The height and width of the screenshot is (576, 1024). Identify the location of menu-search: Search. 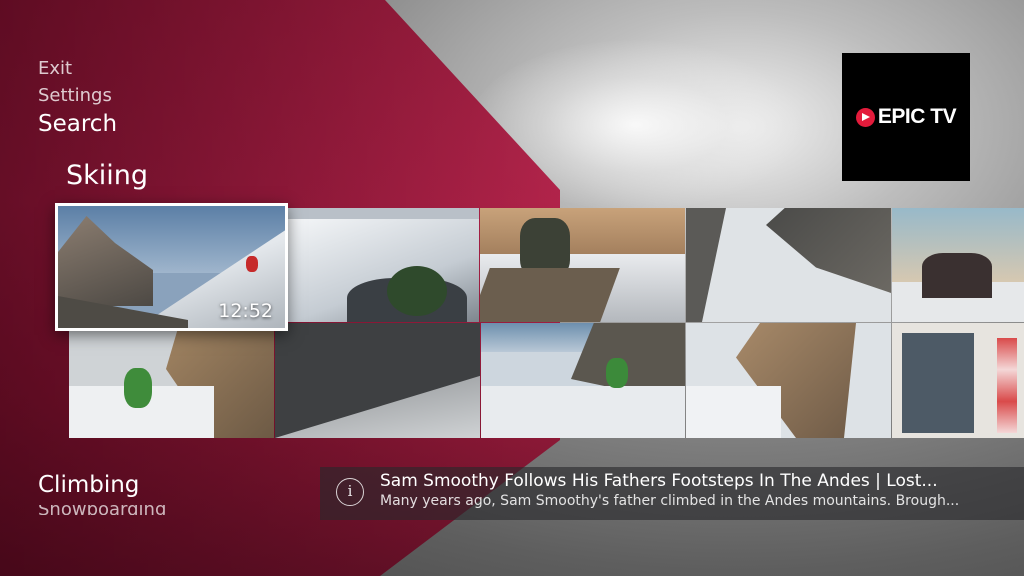
(77, 124).